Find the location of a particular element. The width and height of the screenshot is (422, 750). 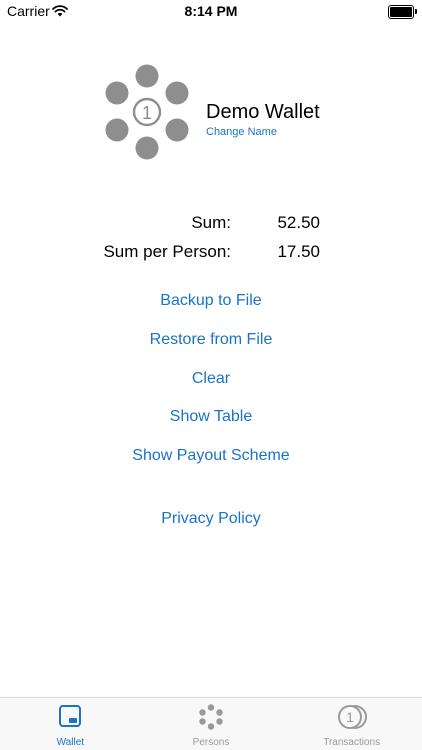

wallet-logo-icon: 1 is located at coordinates (147, 112).